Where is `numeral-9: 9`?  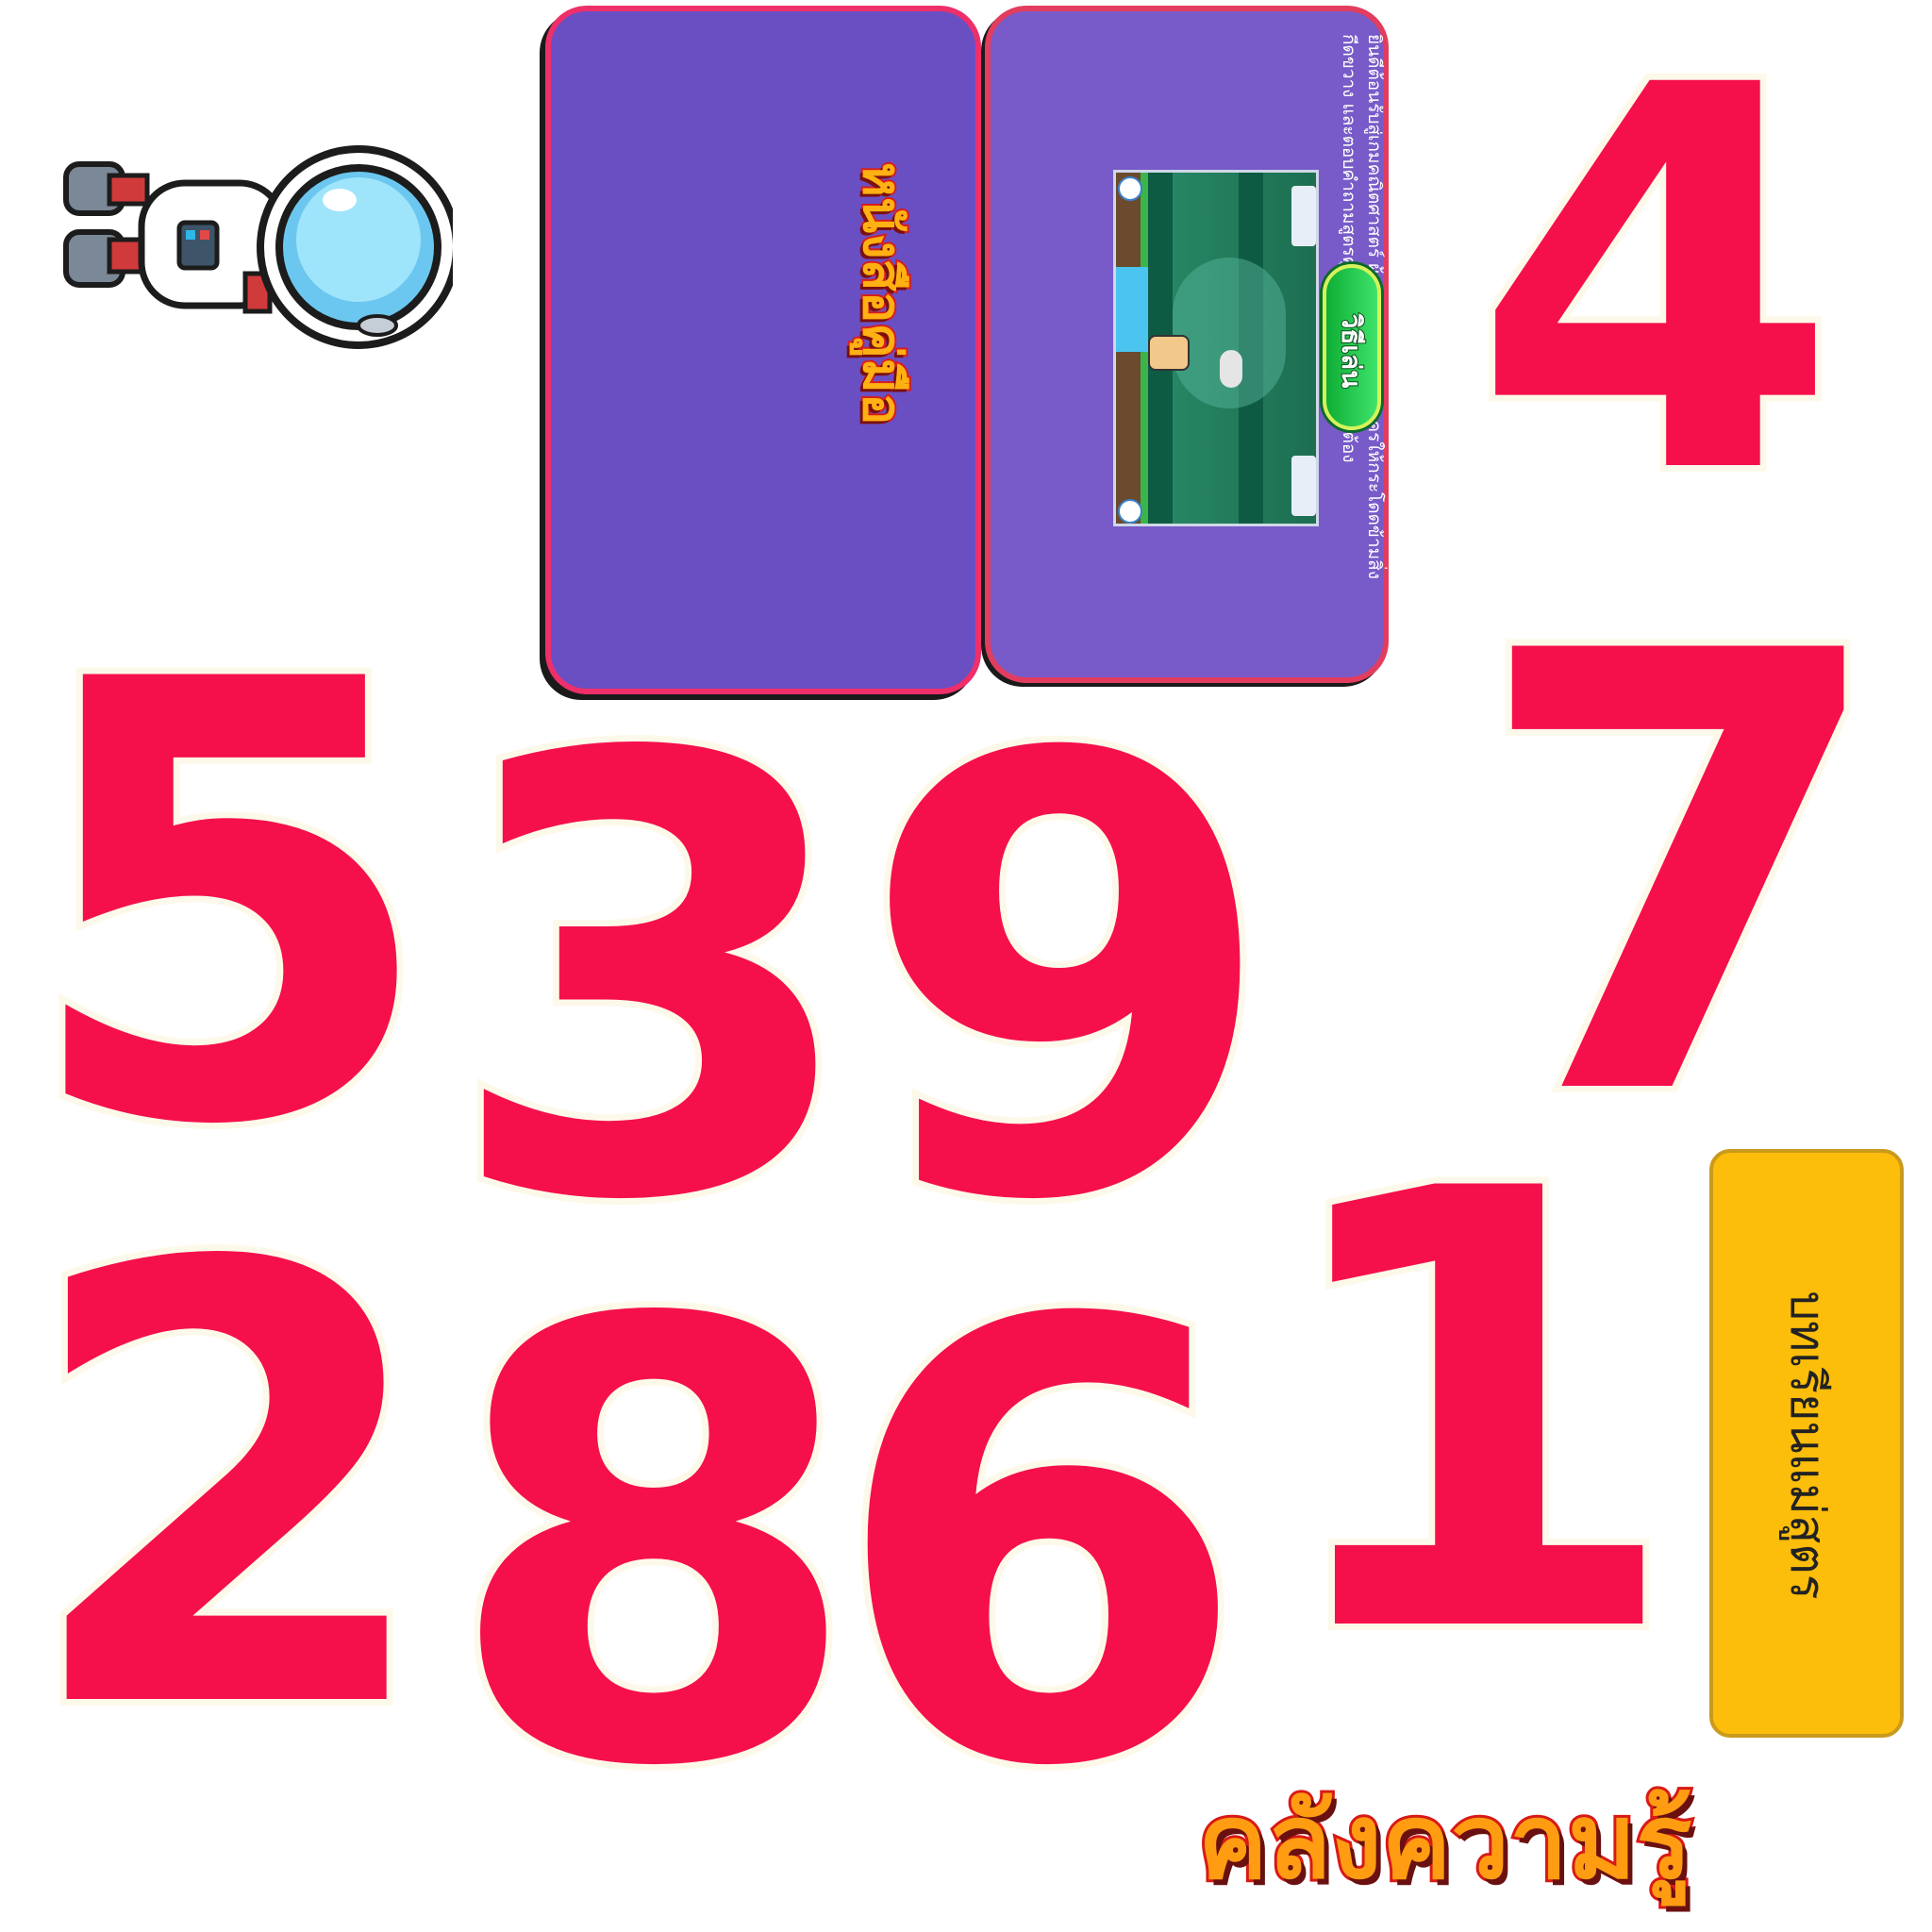 numeral-9: 9 is located at coordinates (1069, 981).